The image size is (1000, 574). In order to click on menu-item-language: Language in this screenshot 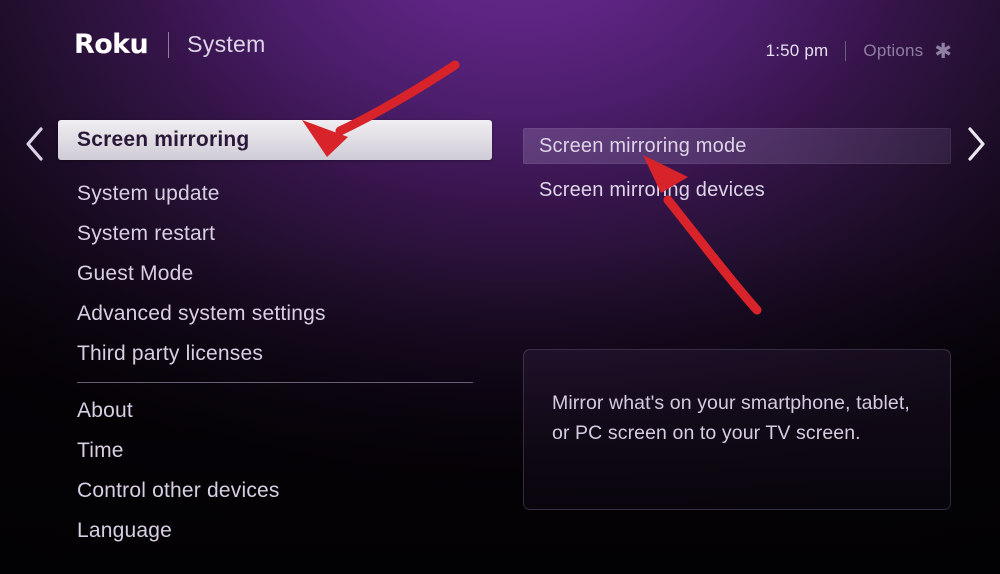, I will do `click(275, 531)`.